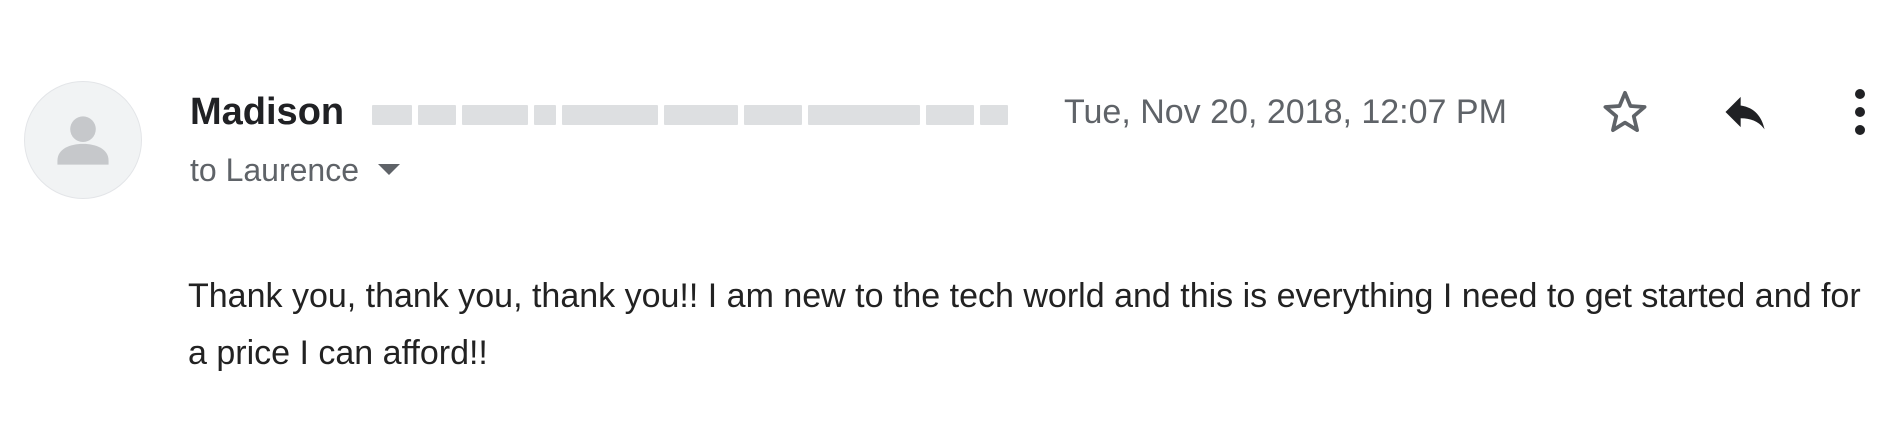  What do you see at coordinates (275, 170) in the screenshot?
I see `recipient-label: to Laurence` at bounding box center [275, 170].